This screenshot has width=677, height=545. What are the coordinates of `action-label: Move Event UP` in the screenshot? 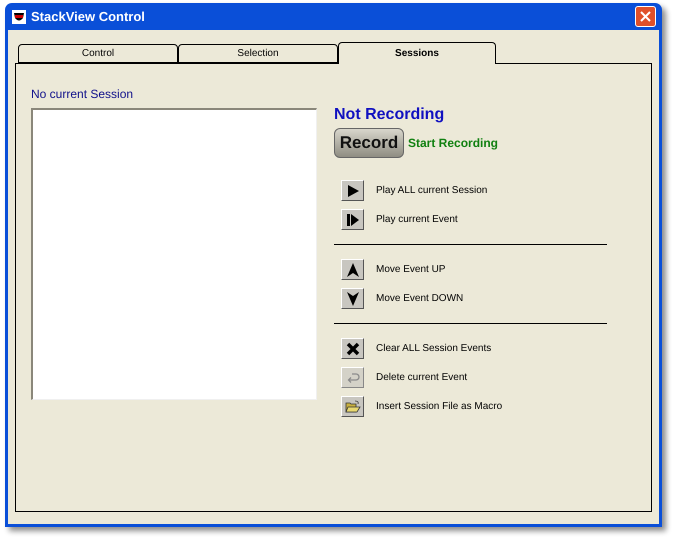 It's located at (411, 270).